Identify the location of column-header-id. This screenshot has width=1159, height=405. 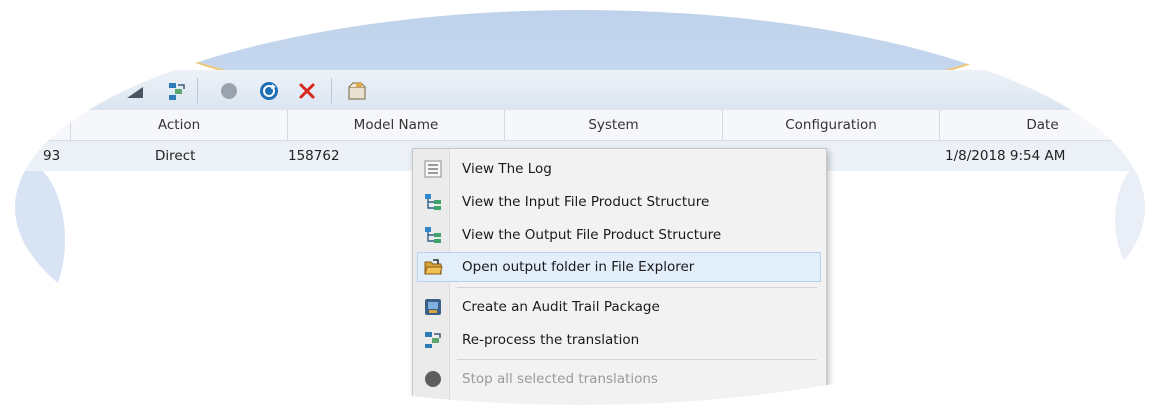
(43, 125).